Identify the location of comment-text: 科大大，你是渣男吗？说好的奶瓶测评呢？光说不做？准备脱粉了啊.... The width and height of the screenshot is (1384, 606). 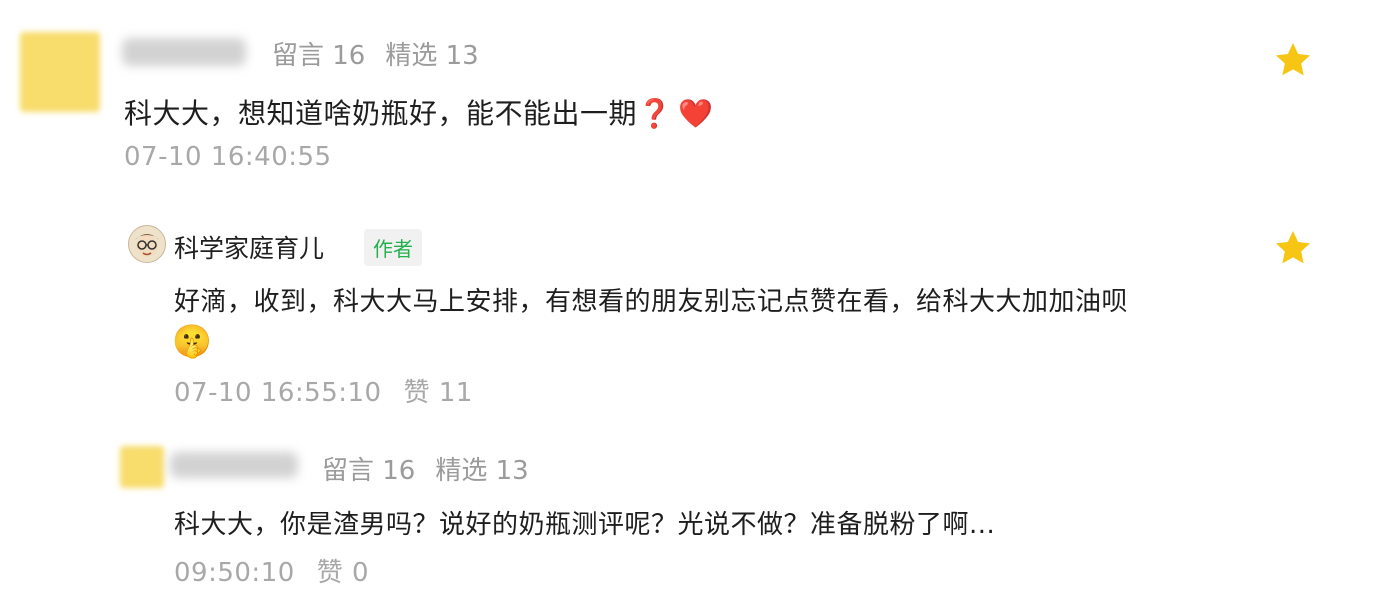
(585, 525).